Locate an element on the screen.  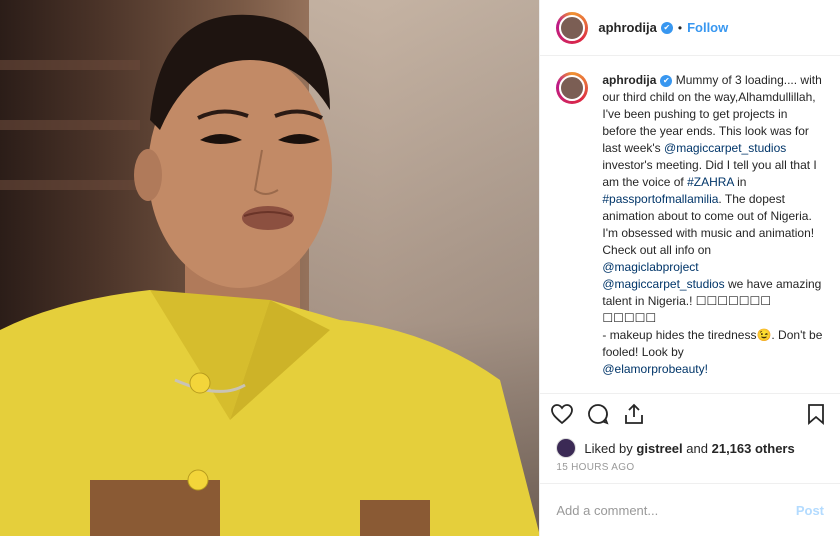
liker-username: gistreel is located at coordinates (659, 448).